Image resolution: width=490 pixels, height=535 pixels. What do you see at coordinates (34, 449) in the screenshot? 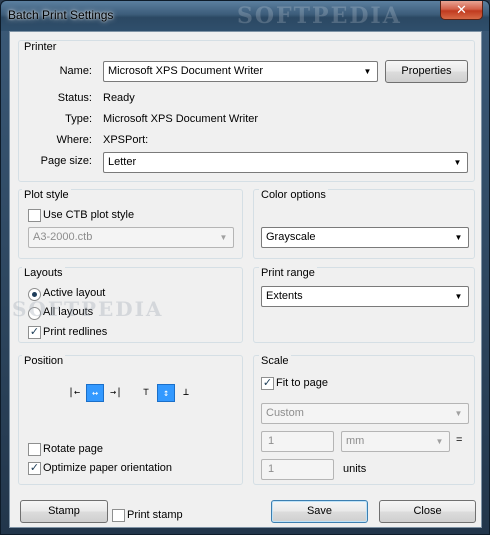
I see `rotate-page-checkbox` at bounding box center [34, 449].